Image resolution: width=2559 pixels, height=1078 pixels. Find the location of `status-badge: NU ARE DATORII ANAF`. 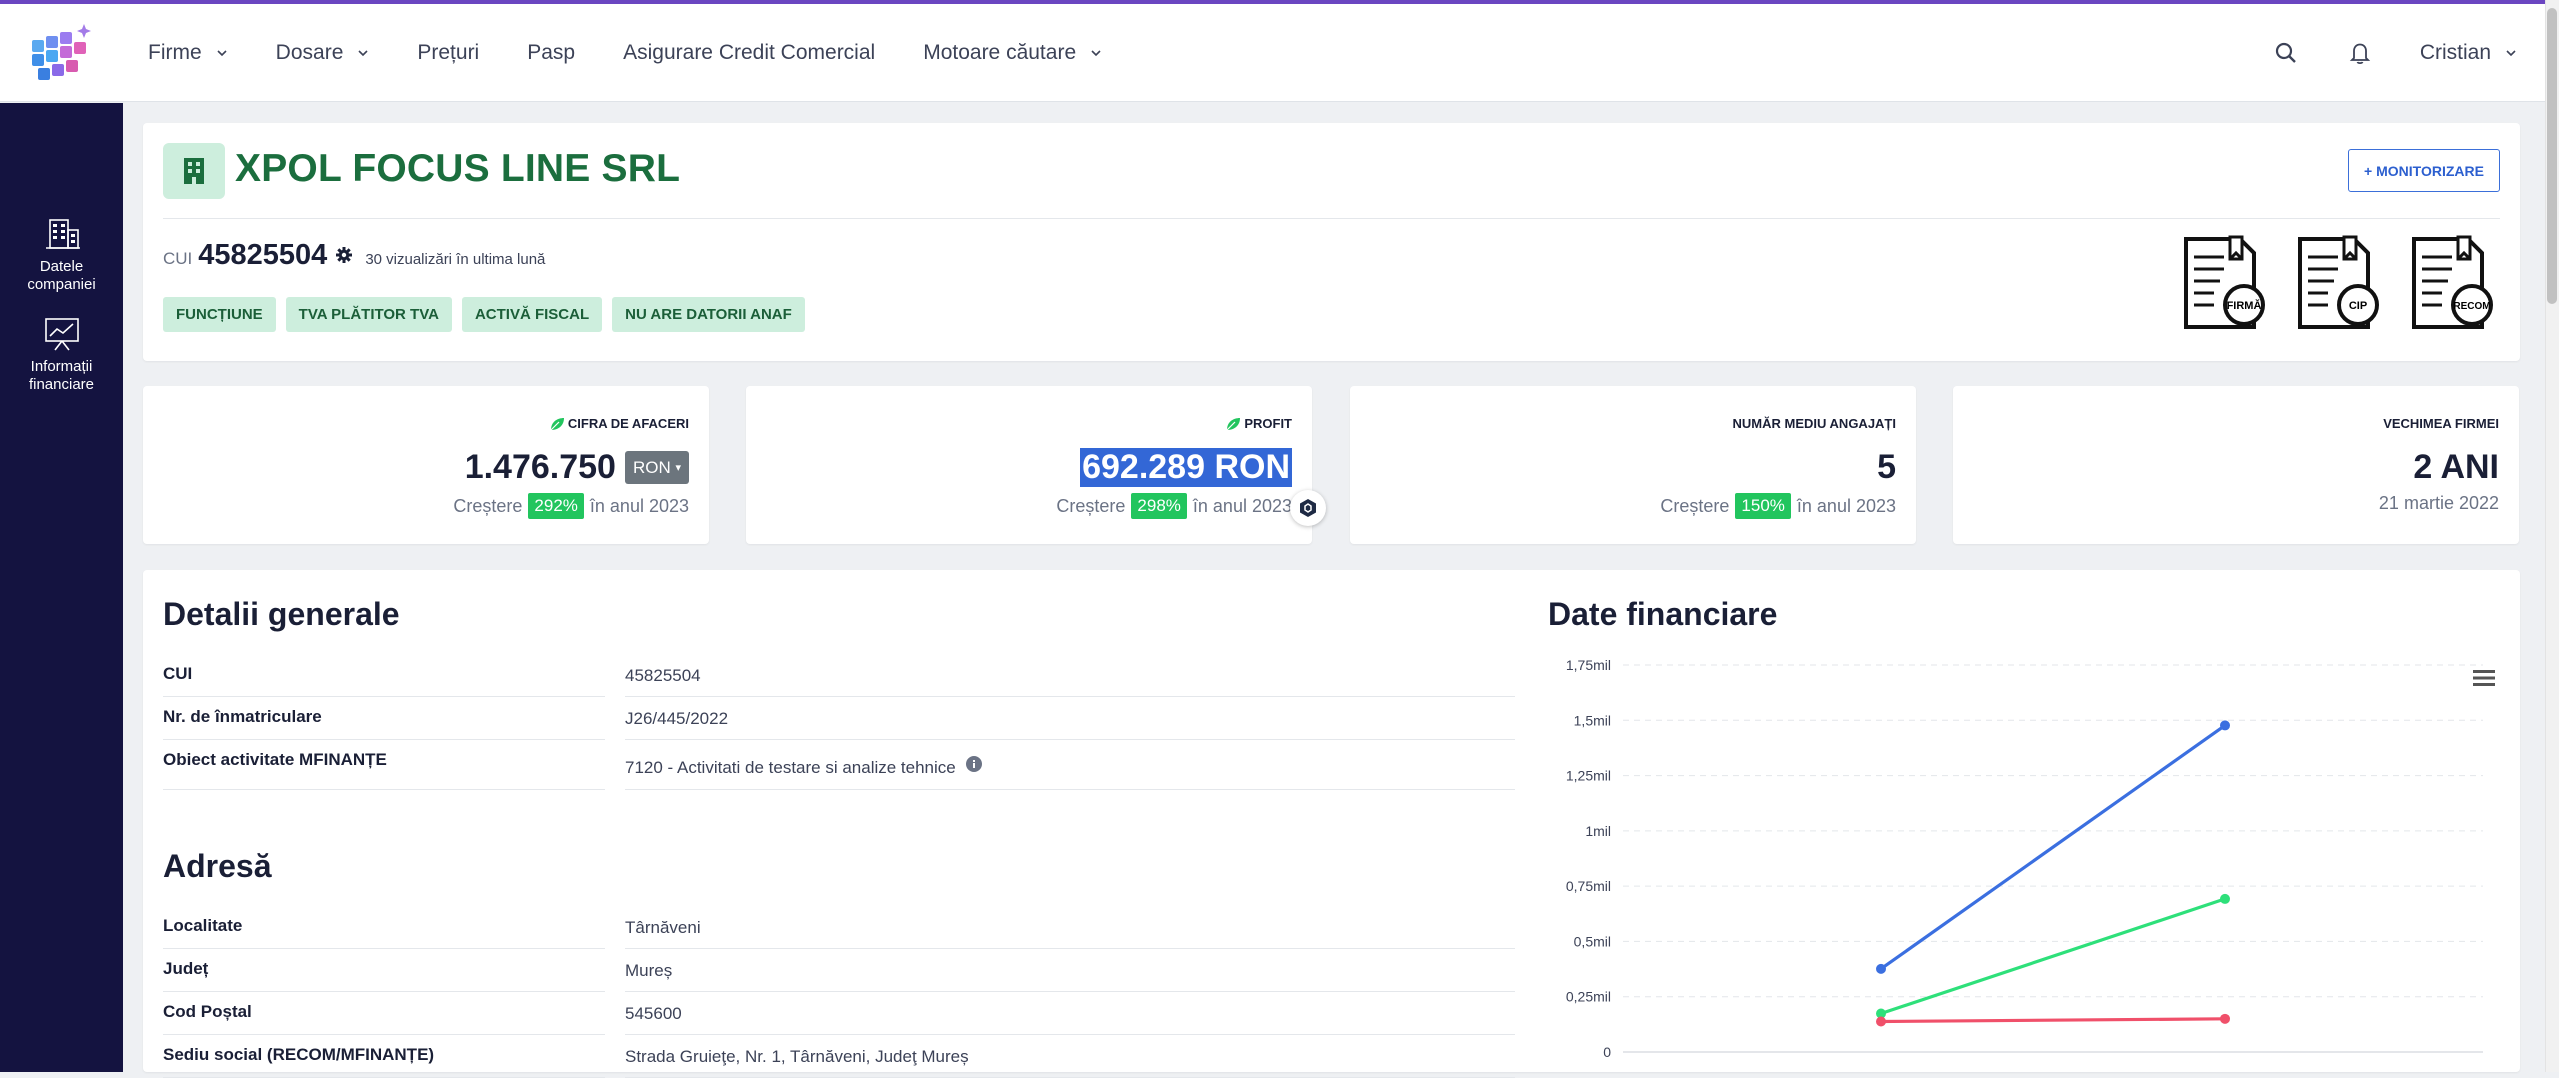

status-badge: NU ARE DATORII ANAF is located at coordinates (708, 314).